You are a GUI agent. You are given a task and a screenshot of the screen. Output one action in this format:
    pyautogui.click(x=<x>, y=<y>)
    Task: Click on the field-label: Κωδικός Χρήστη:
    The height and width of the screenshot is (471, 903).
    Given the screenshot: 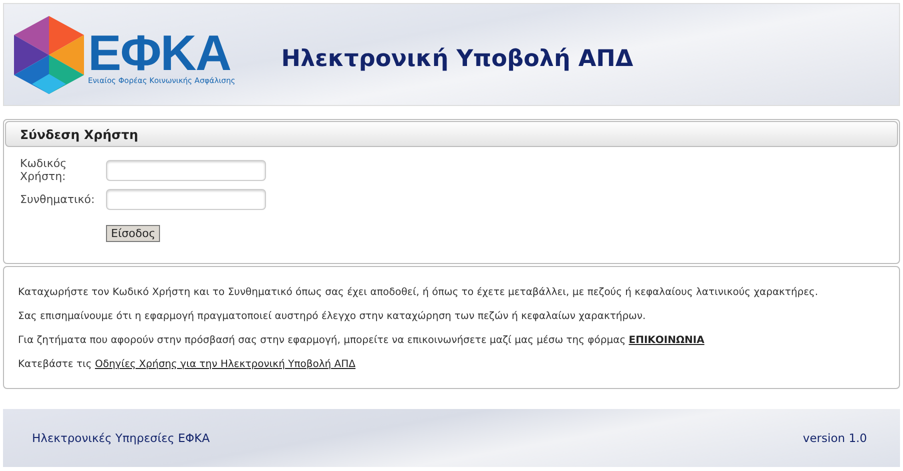 What is the action you would take?
    pyautogui.click(x=44, y=170)
    